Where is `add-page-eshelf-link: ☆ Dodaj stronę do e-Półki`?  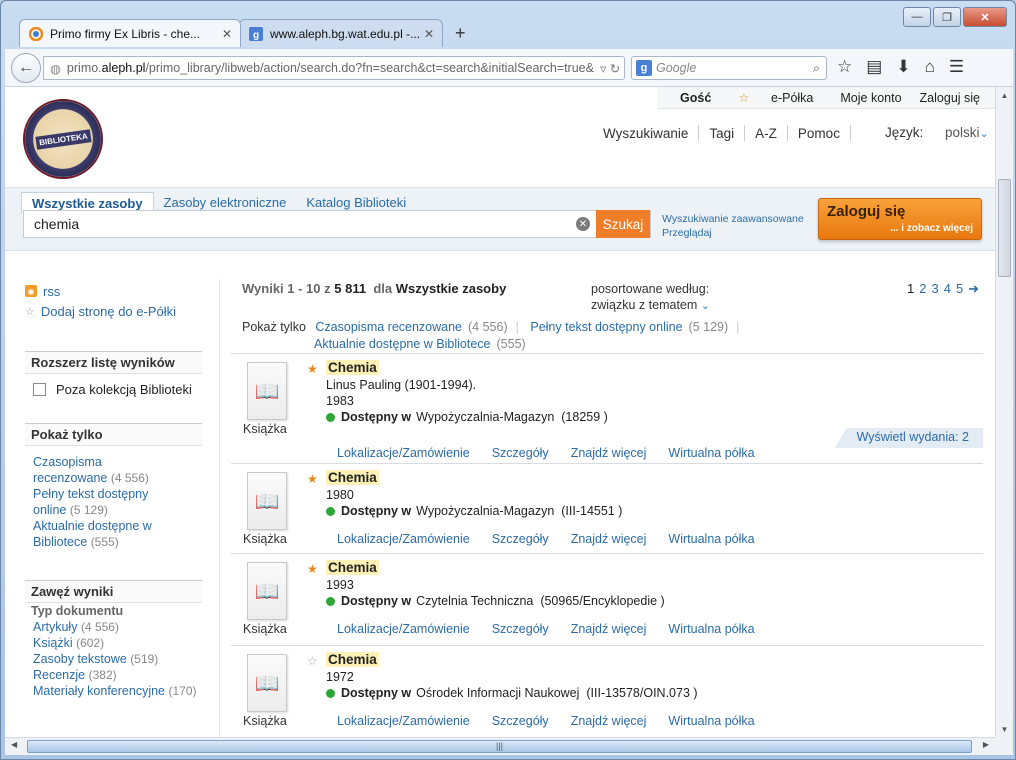
add-page-eshelf-link: ☆ Dodaj stronę do e-Półki is located at coordinates (113, 311).